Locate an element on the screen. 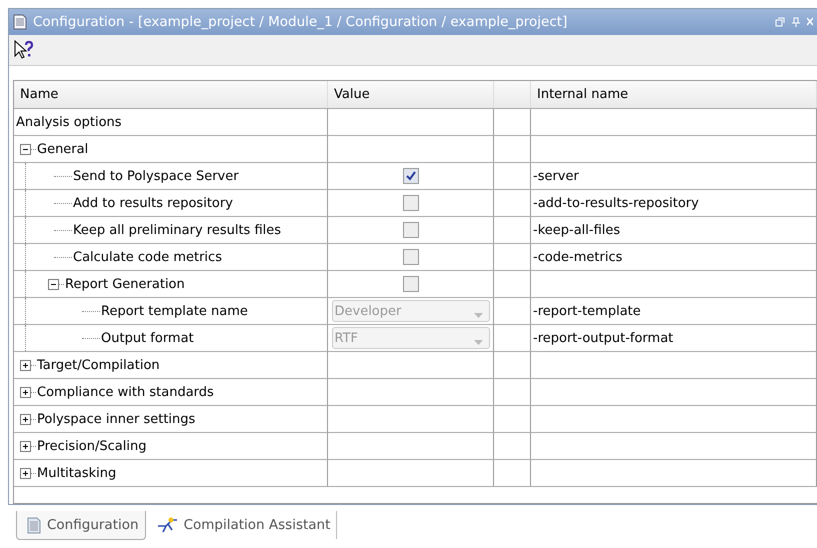 The width and height of the screenshot is (817, 548). option-label: Target/Compilation is located at coordinates (98, 365).